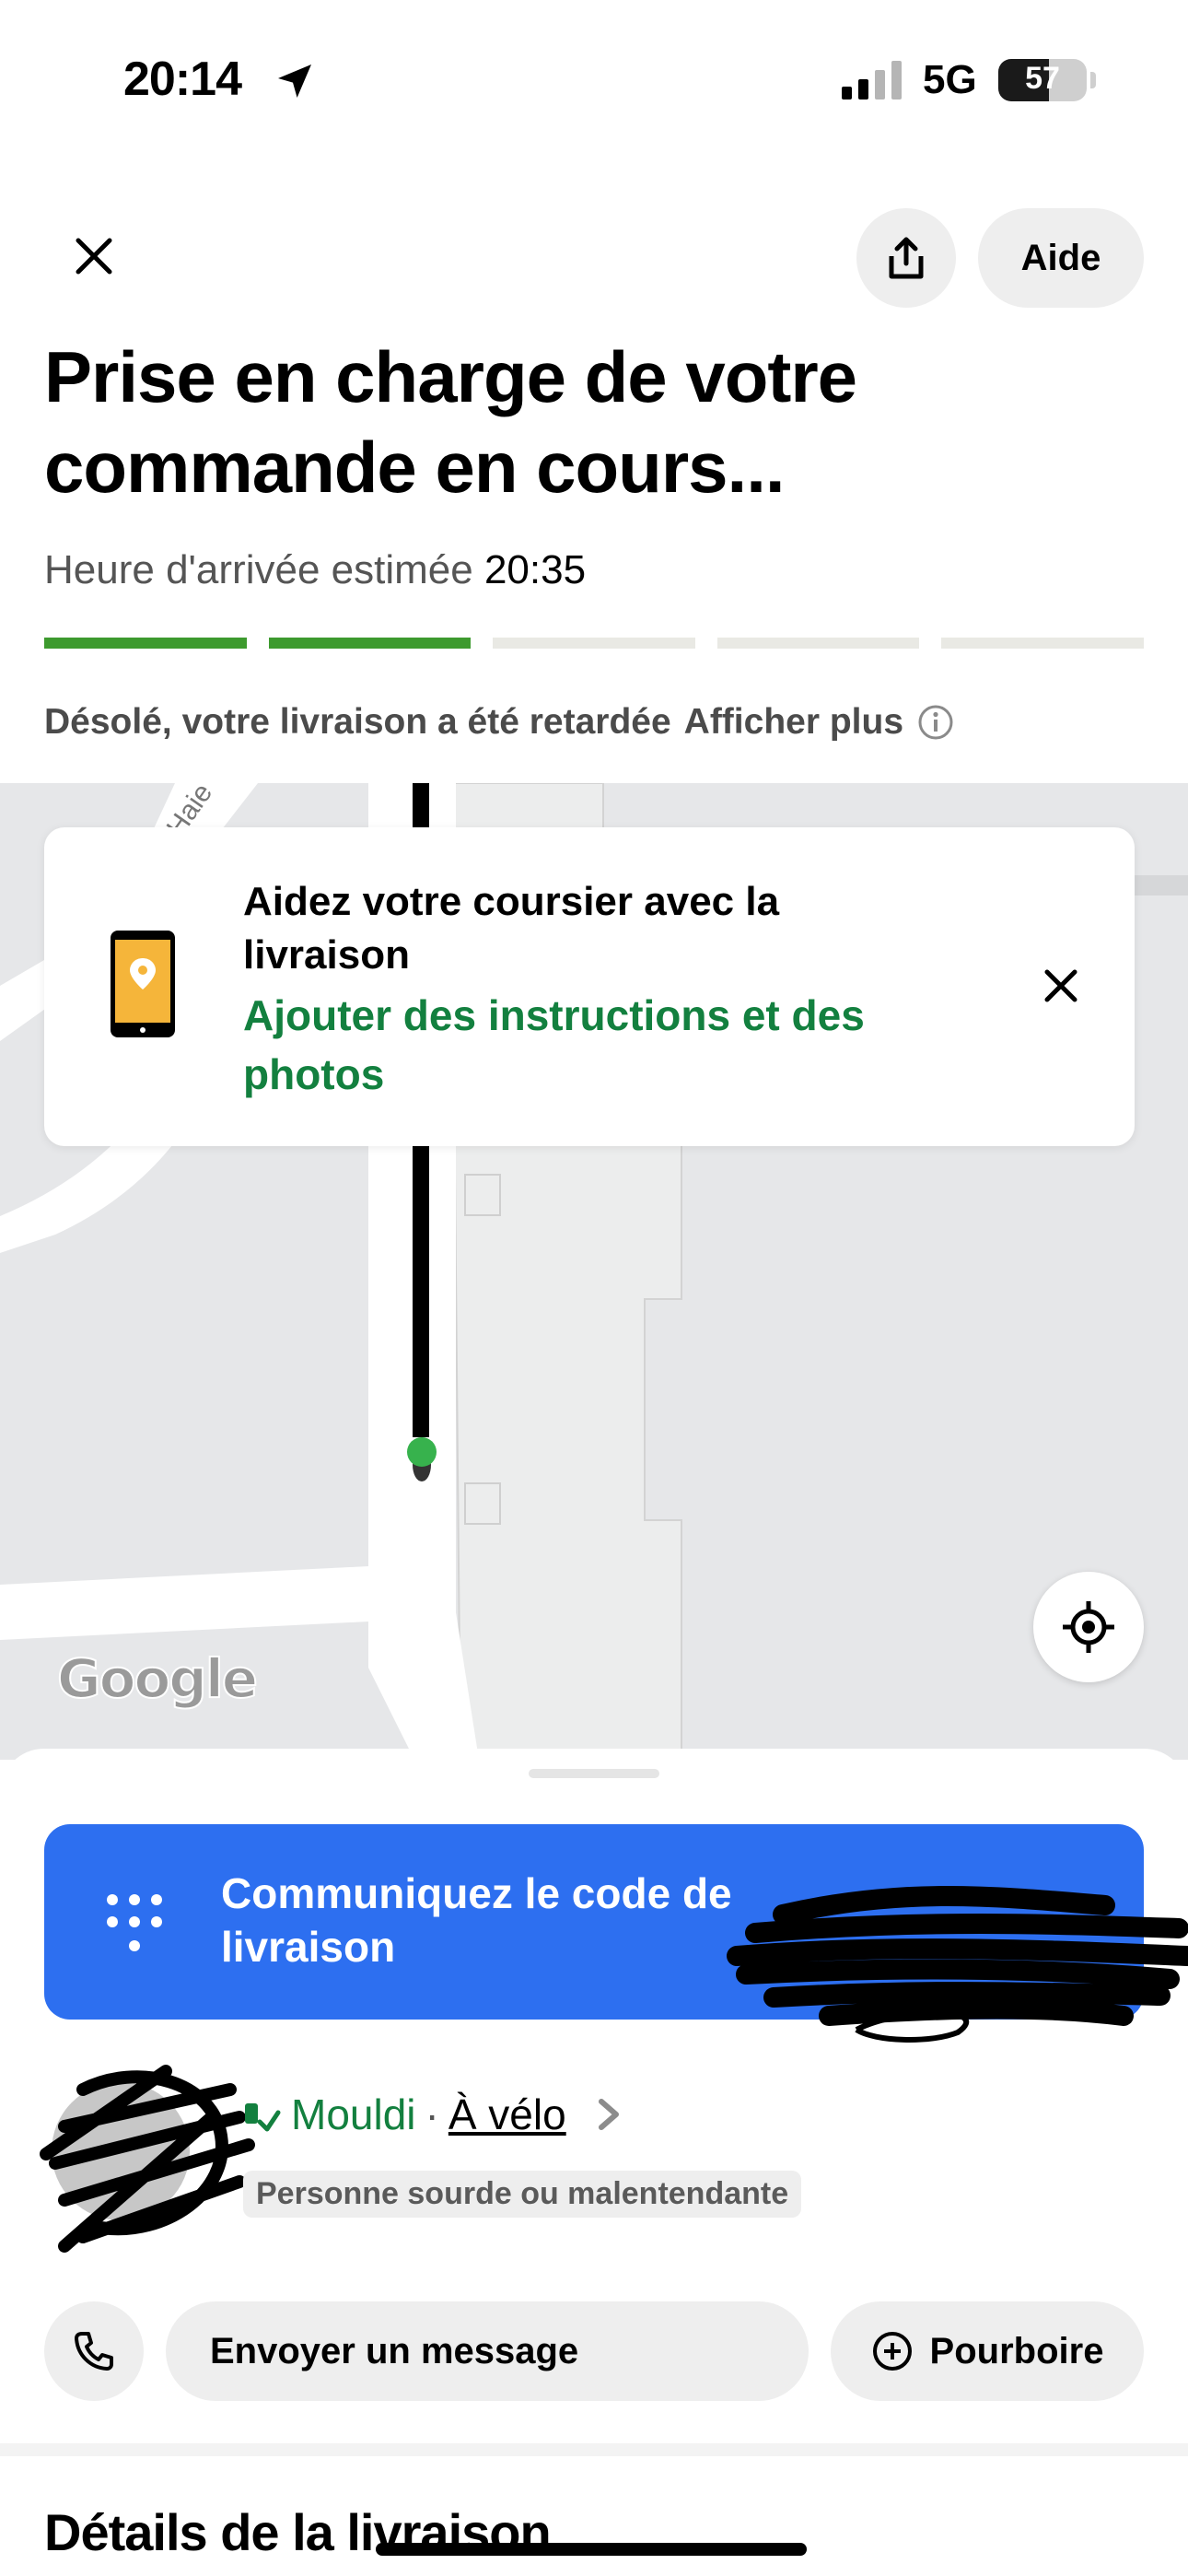 This screenshot has width=1188, height=2576. I want to click on close-button, so click(94, 256).